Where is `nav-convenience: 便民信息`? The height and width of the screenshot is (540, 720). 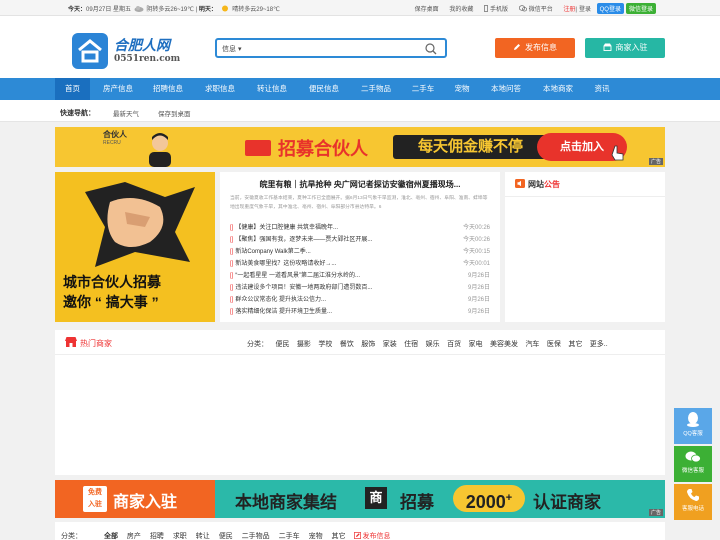
nav-convenience: 便民信息 is located at coordinates (324, 89).